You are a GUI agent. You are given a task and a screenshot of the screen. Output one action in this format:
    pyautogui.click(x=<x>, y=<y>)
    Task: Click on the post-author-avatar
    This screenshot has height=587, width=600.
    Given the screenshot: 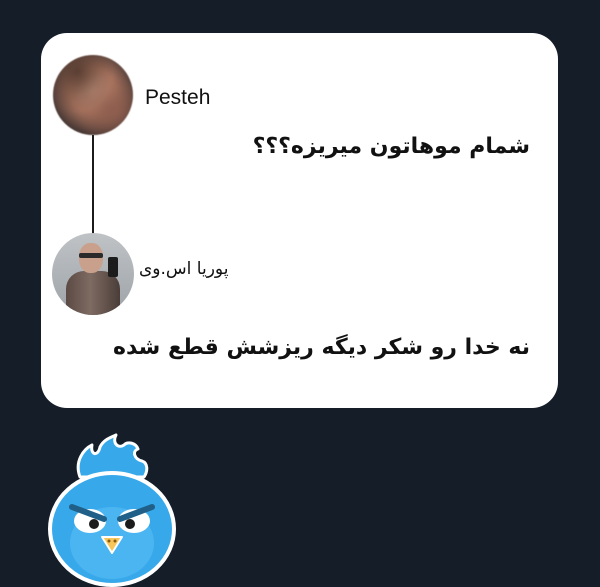 What is the action you would take?
    pyautogui.click(x=93, y=95)
    